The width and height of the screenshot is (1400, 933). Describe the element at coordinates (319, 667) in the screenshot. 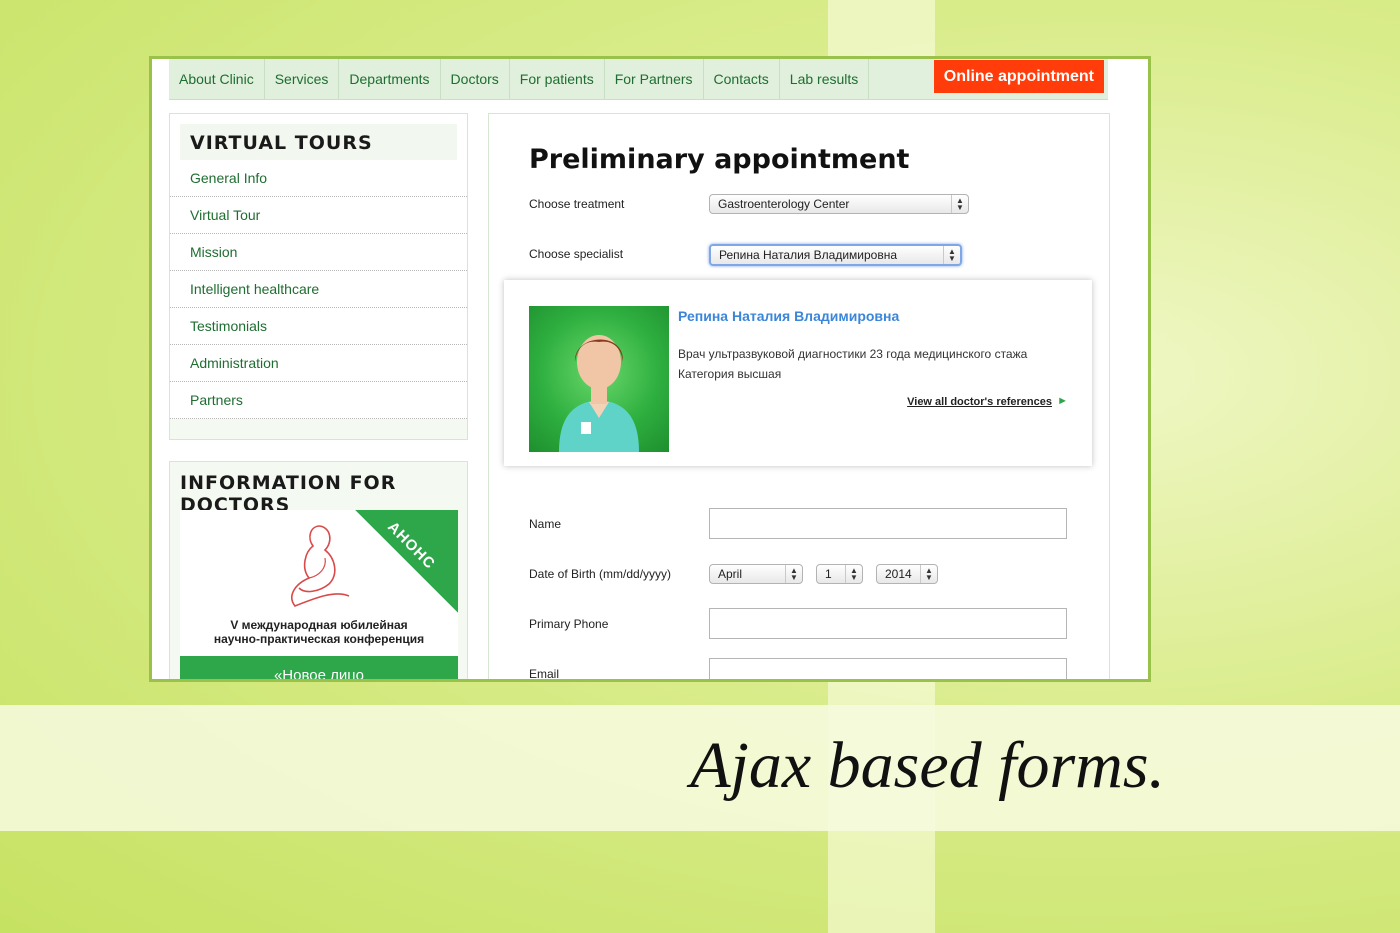

I see `banner-footer: «Новое лицо` at that location.